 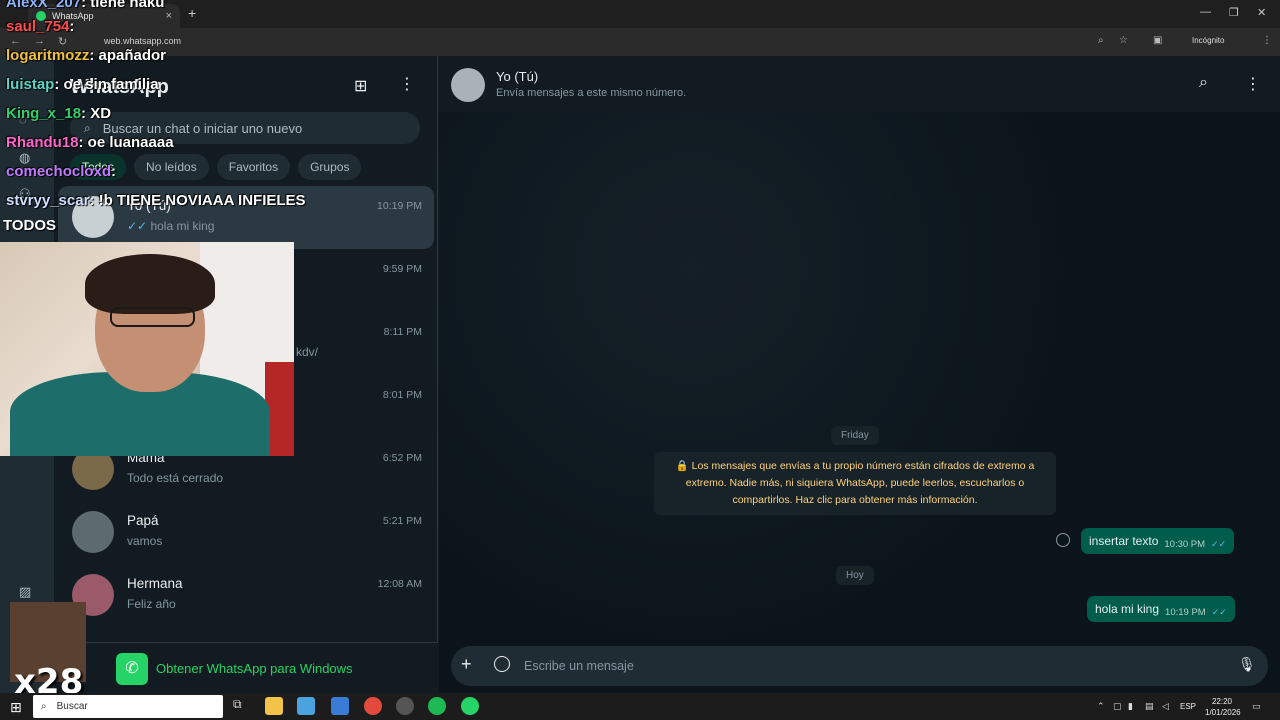 I want to click on chat-time: 8:11 PM, so click(x=402, y=332).